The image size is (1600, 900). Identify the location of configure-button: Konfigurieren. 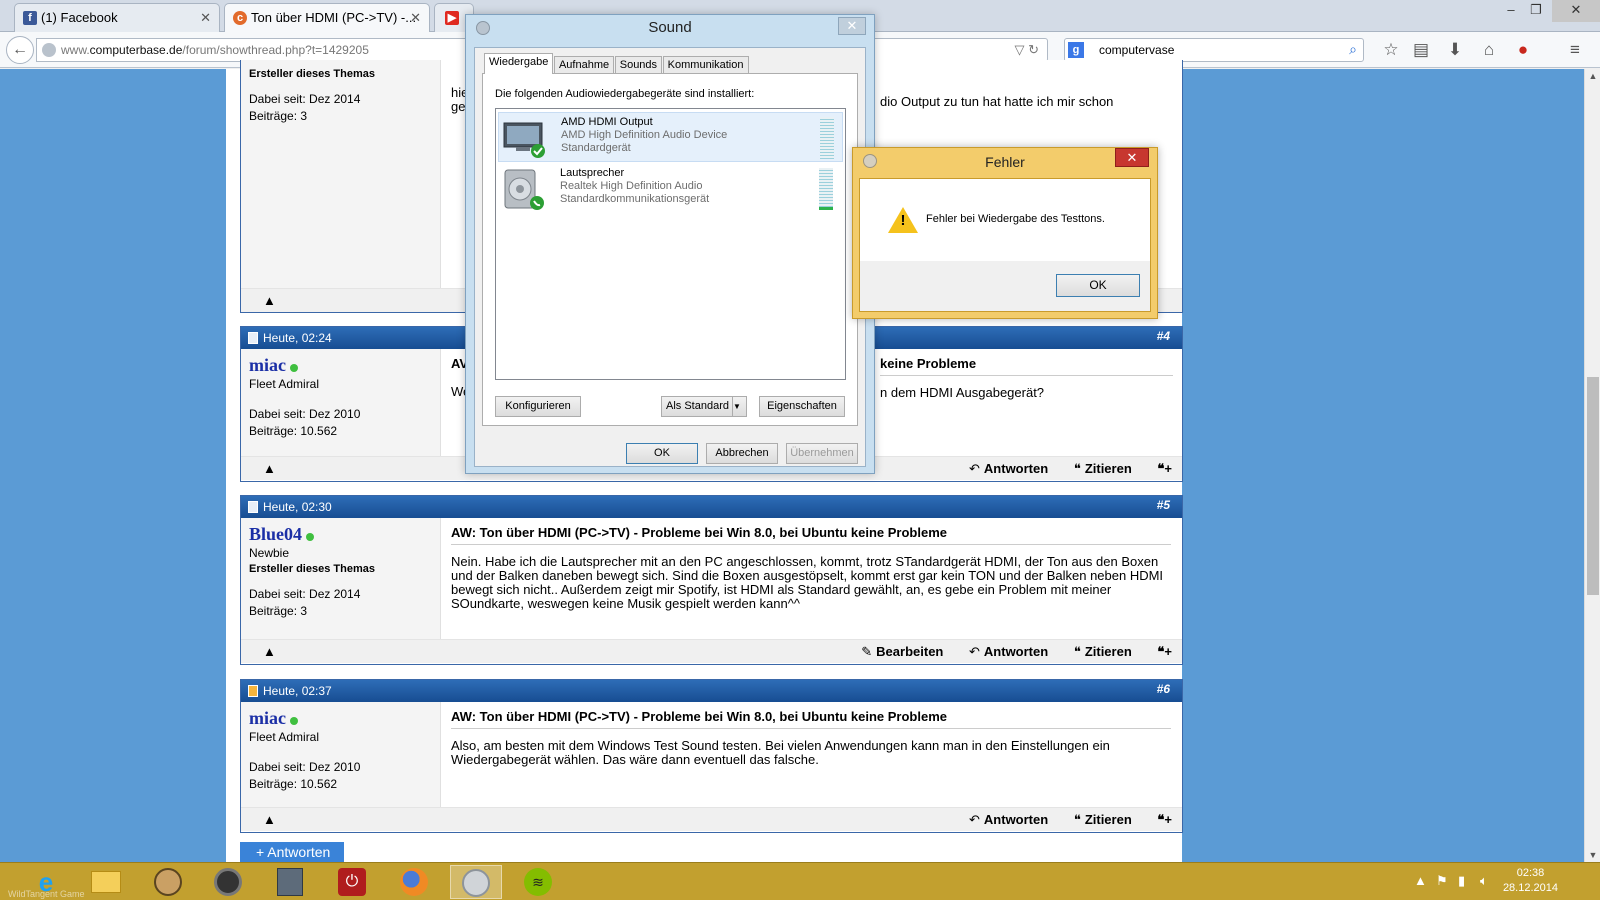
(538, 406).